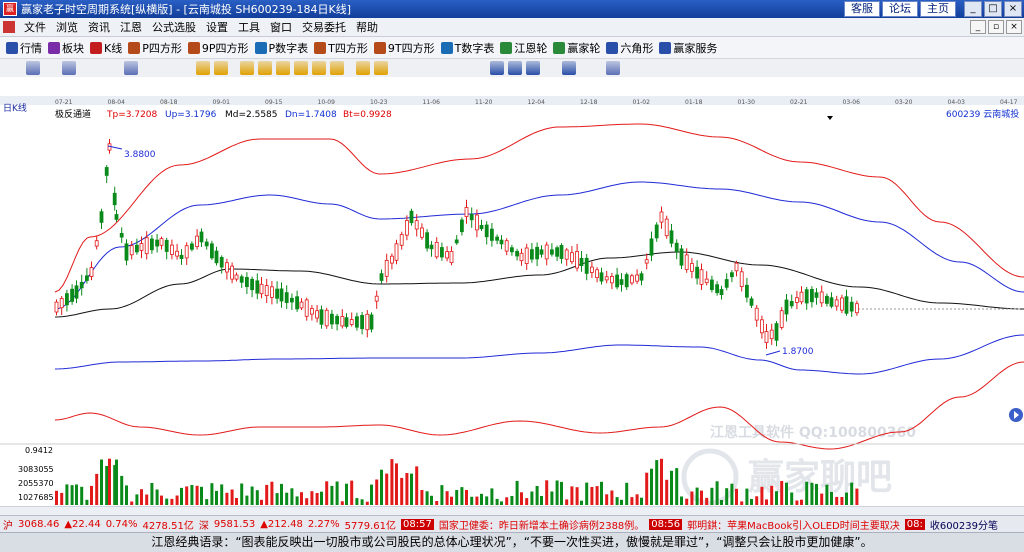  What do you see at coordinates (576, 48) in the screenshot?
I see `toolbar-winner-wheel-button: 赢家轮` at bounding box center [576, 48].